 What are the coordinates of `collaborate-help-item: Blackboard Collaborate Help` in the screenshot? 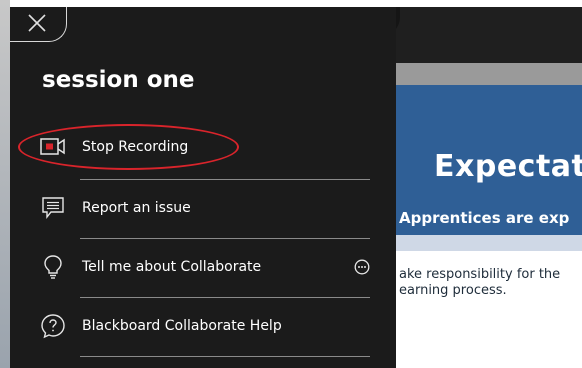 It's located at (203, 326).